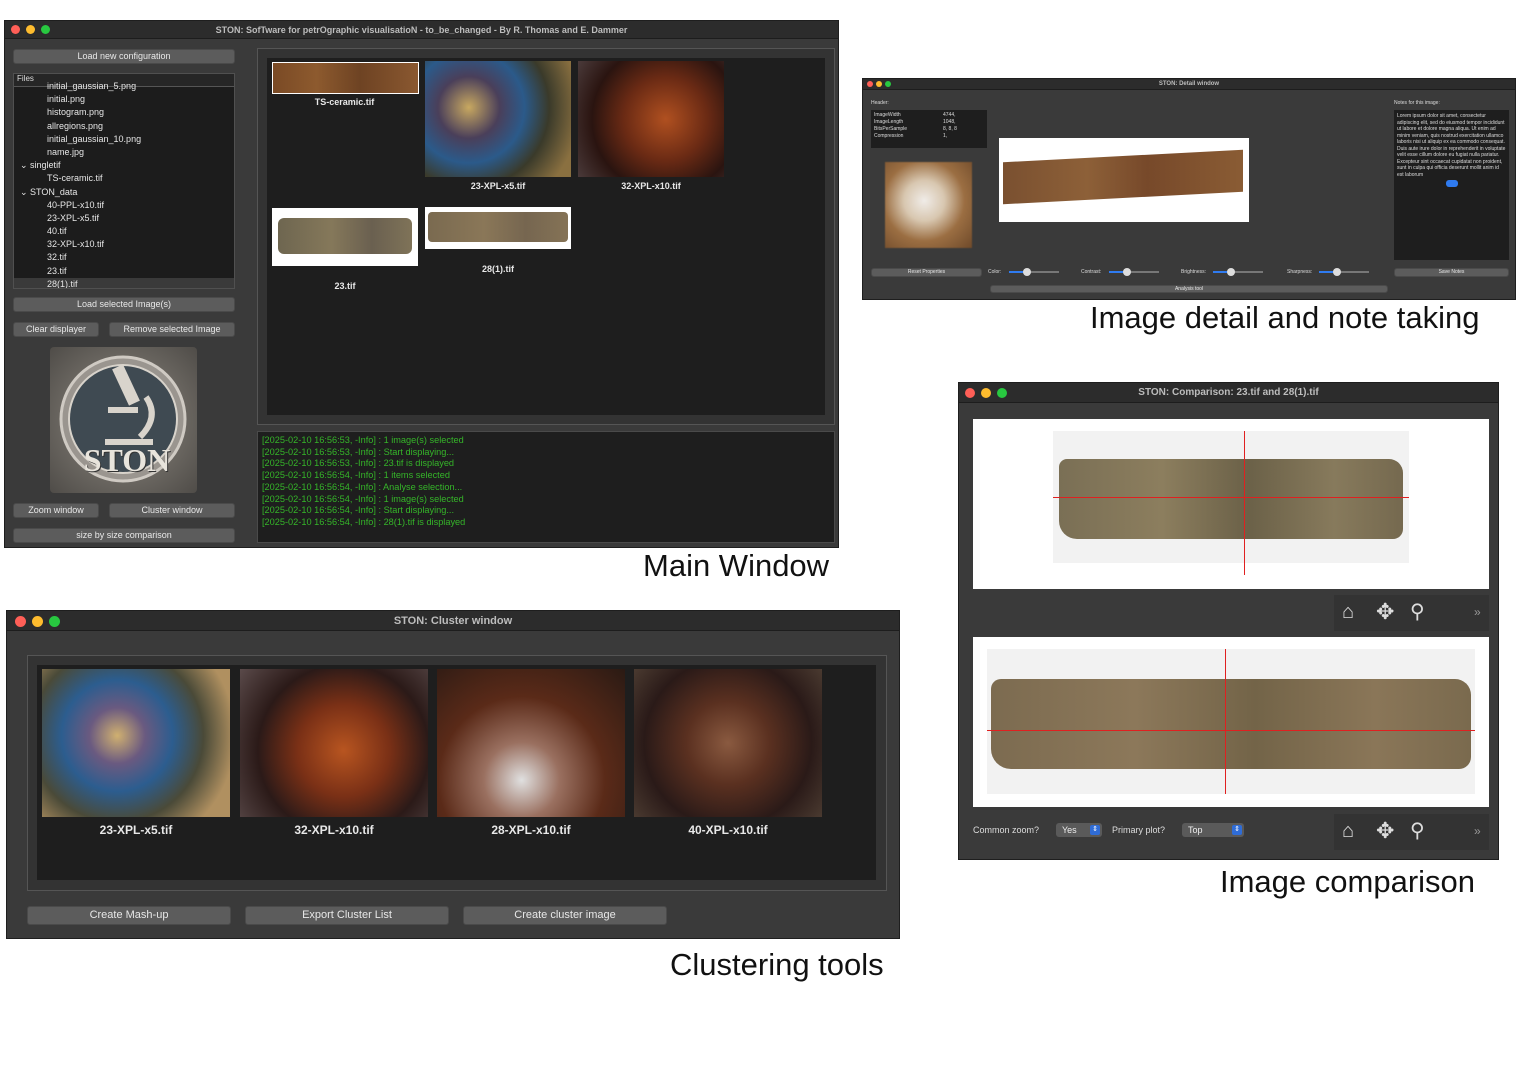 The image size is (1520, 1080). Describe the element at coordinates (124, 56) in the screenshot. I see `load-configuration-button: Load new configuration` at that location.